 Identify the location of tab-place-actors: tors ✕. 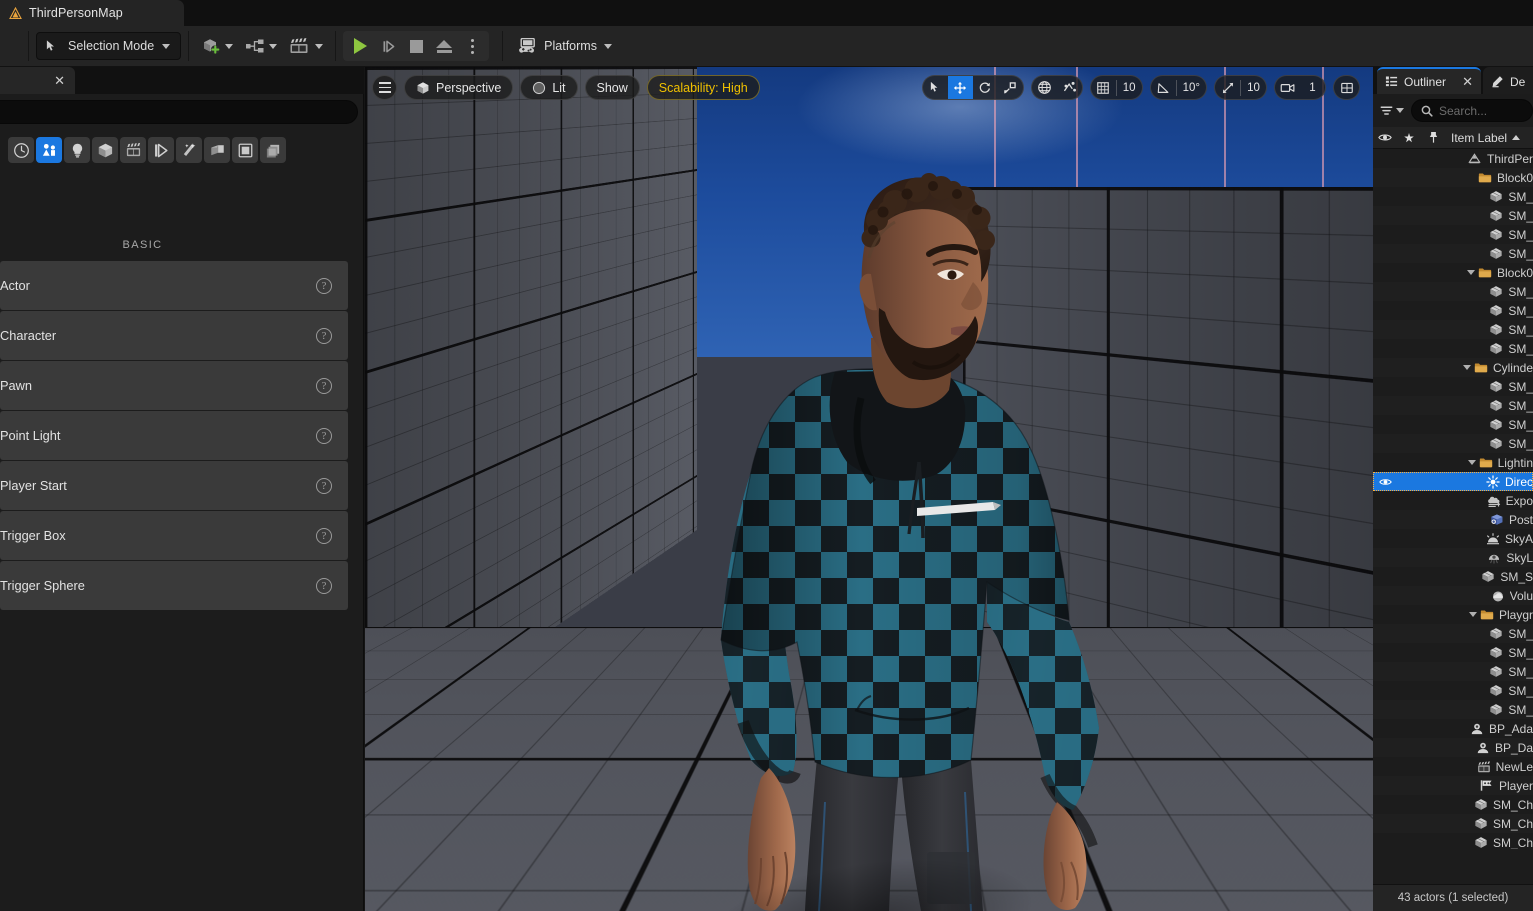
(37, 80).